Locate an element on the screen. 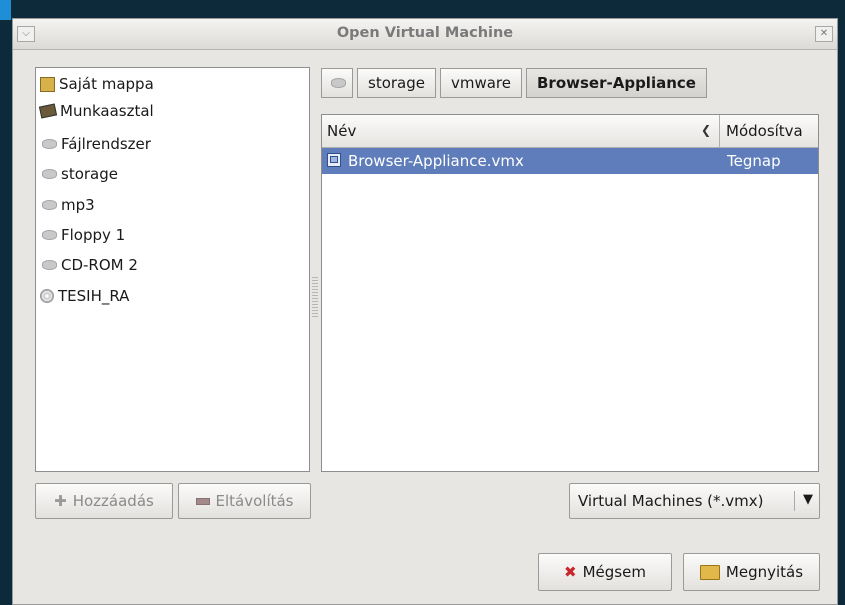 This screenshot has height=605, width=845. sidebar-item-label: Munkaasztal is located at coordinates (107, 111).